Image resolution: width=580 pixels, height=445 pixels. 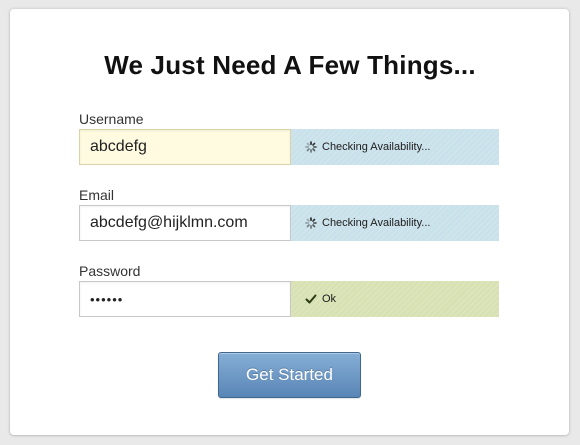 I want to click on username-input, so click(x=185, y=147).